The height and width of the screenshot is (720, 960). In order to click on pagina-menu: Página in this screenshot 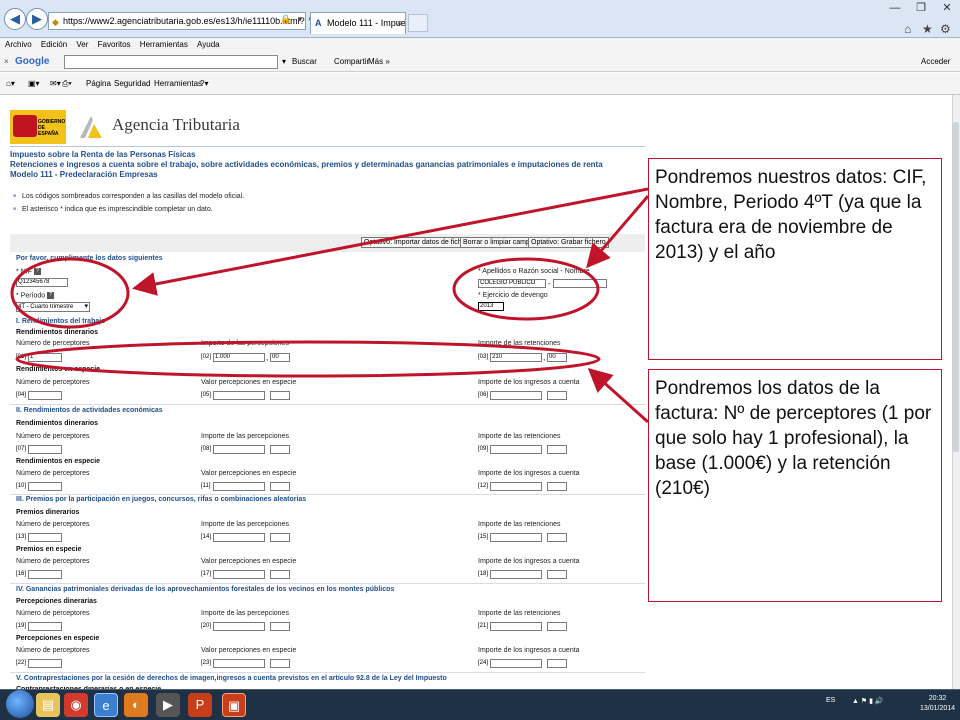, I will do `click(98, 84)`.